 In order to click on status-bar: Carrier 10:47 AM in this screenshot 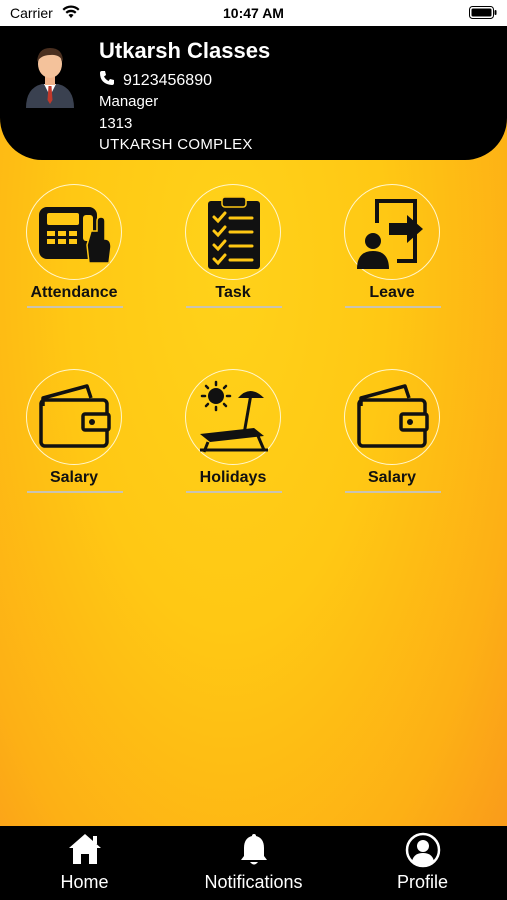, I will do `click(253, 13)`.